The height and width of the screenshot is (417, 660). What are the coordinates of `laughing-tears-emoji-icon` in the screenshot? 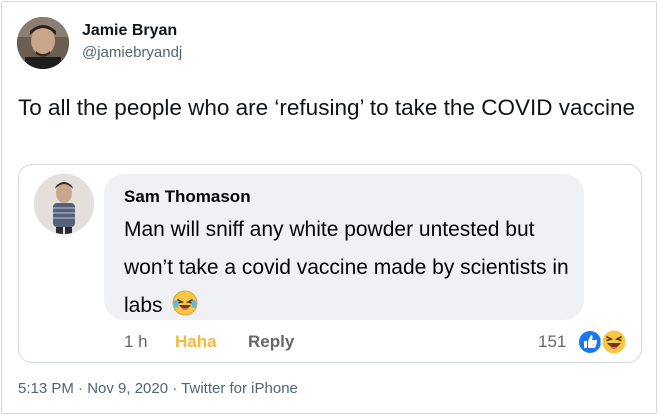 It's located at (185, 309).